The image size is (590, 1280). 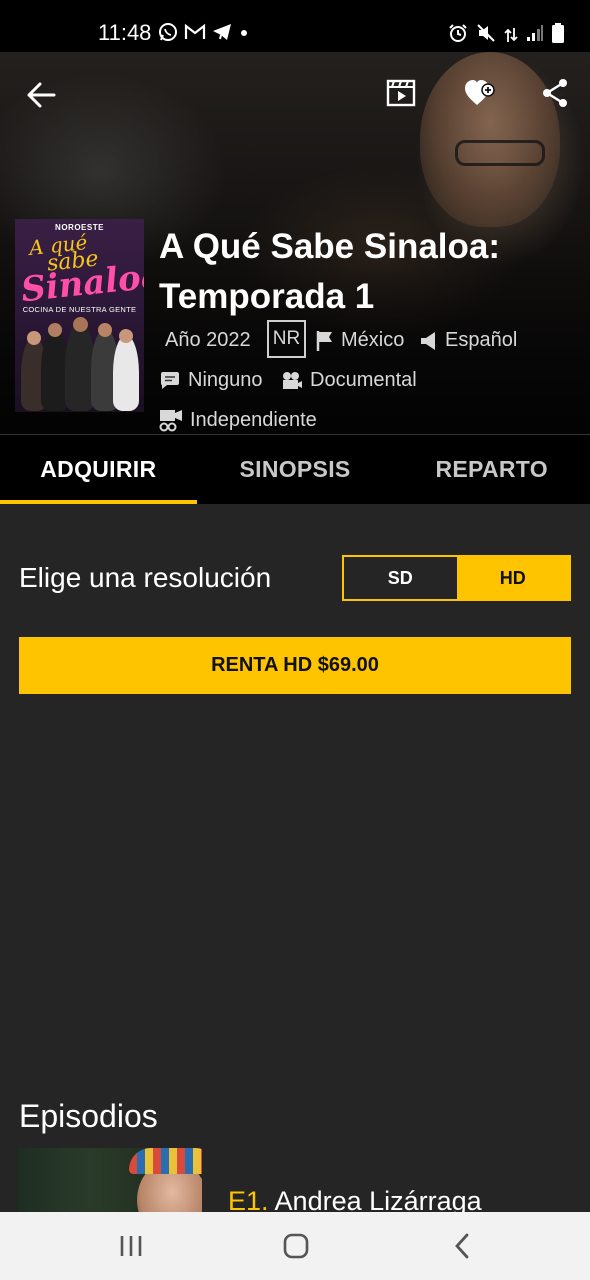 What do you see at coordinates (244, 35) in the screenshot?
I see `dot-icon` at bounding box center [244, 35].